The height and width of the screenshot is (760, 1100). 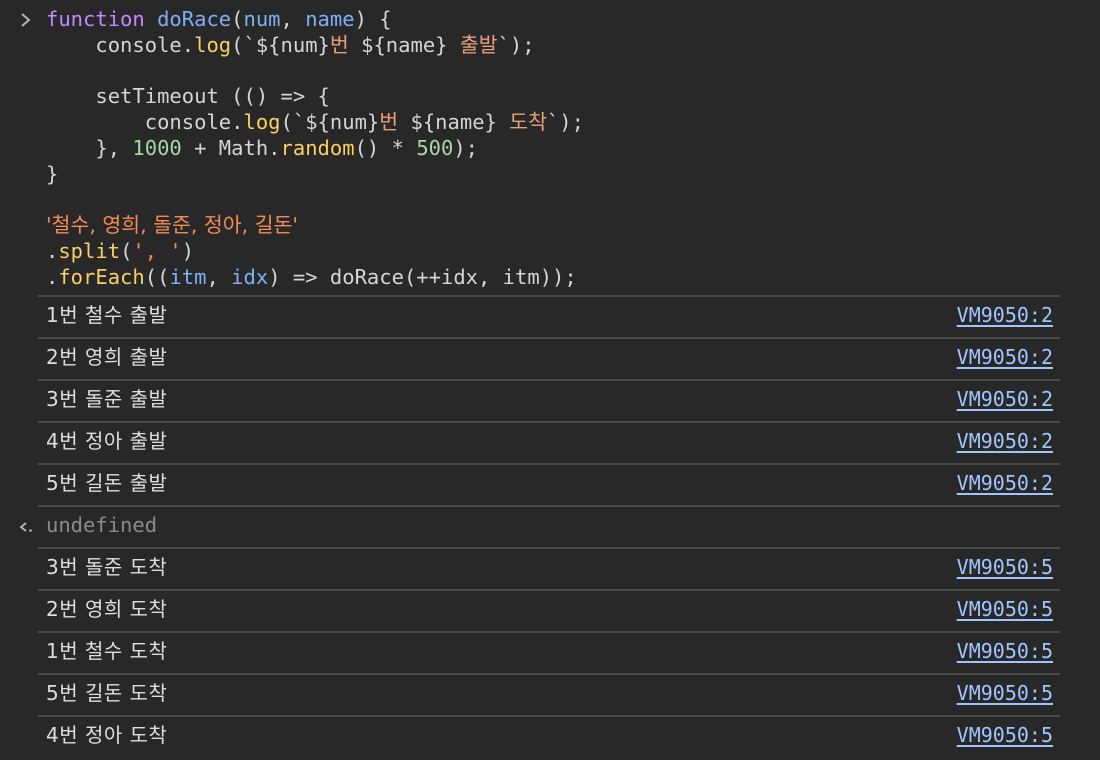 What do you see at coordinates (549, 610) in the screenshot?
I see `log-row: 2번 영희 도착 VM9050:5` at bounding box center [549, 610].